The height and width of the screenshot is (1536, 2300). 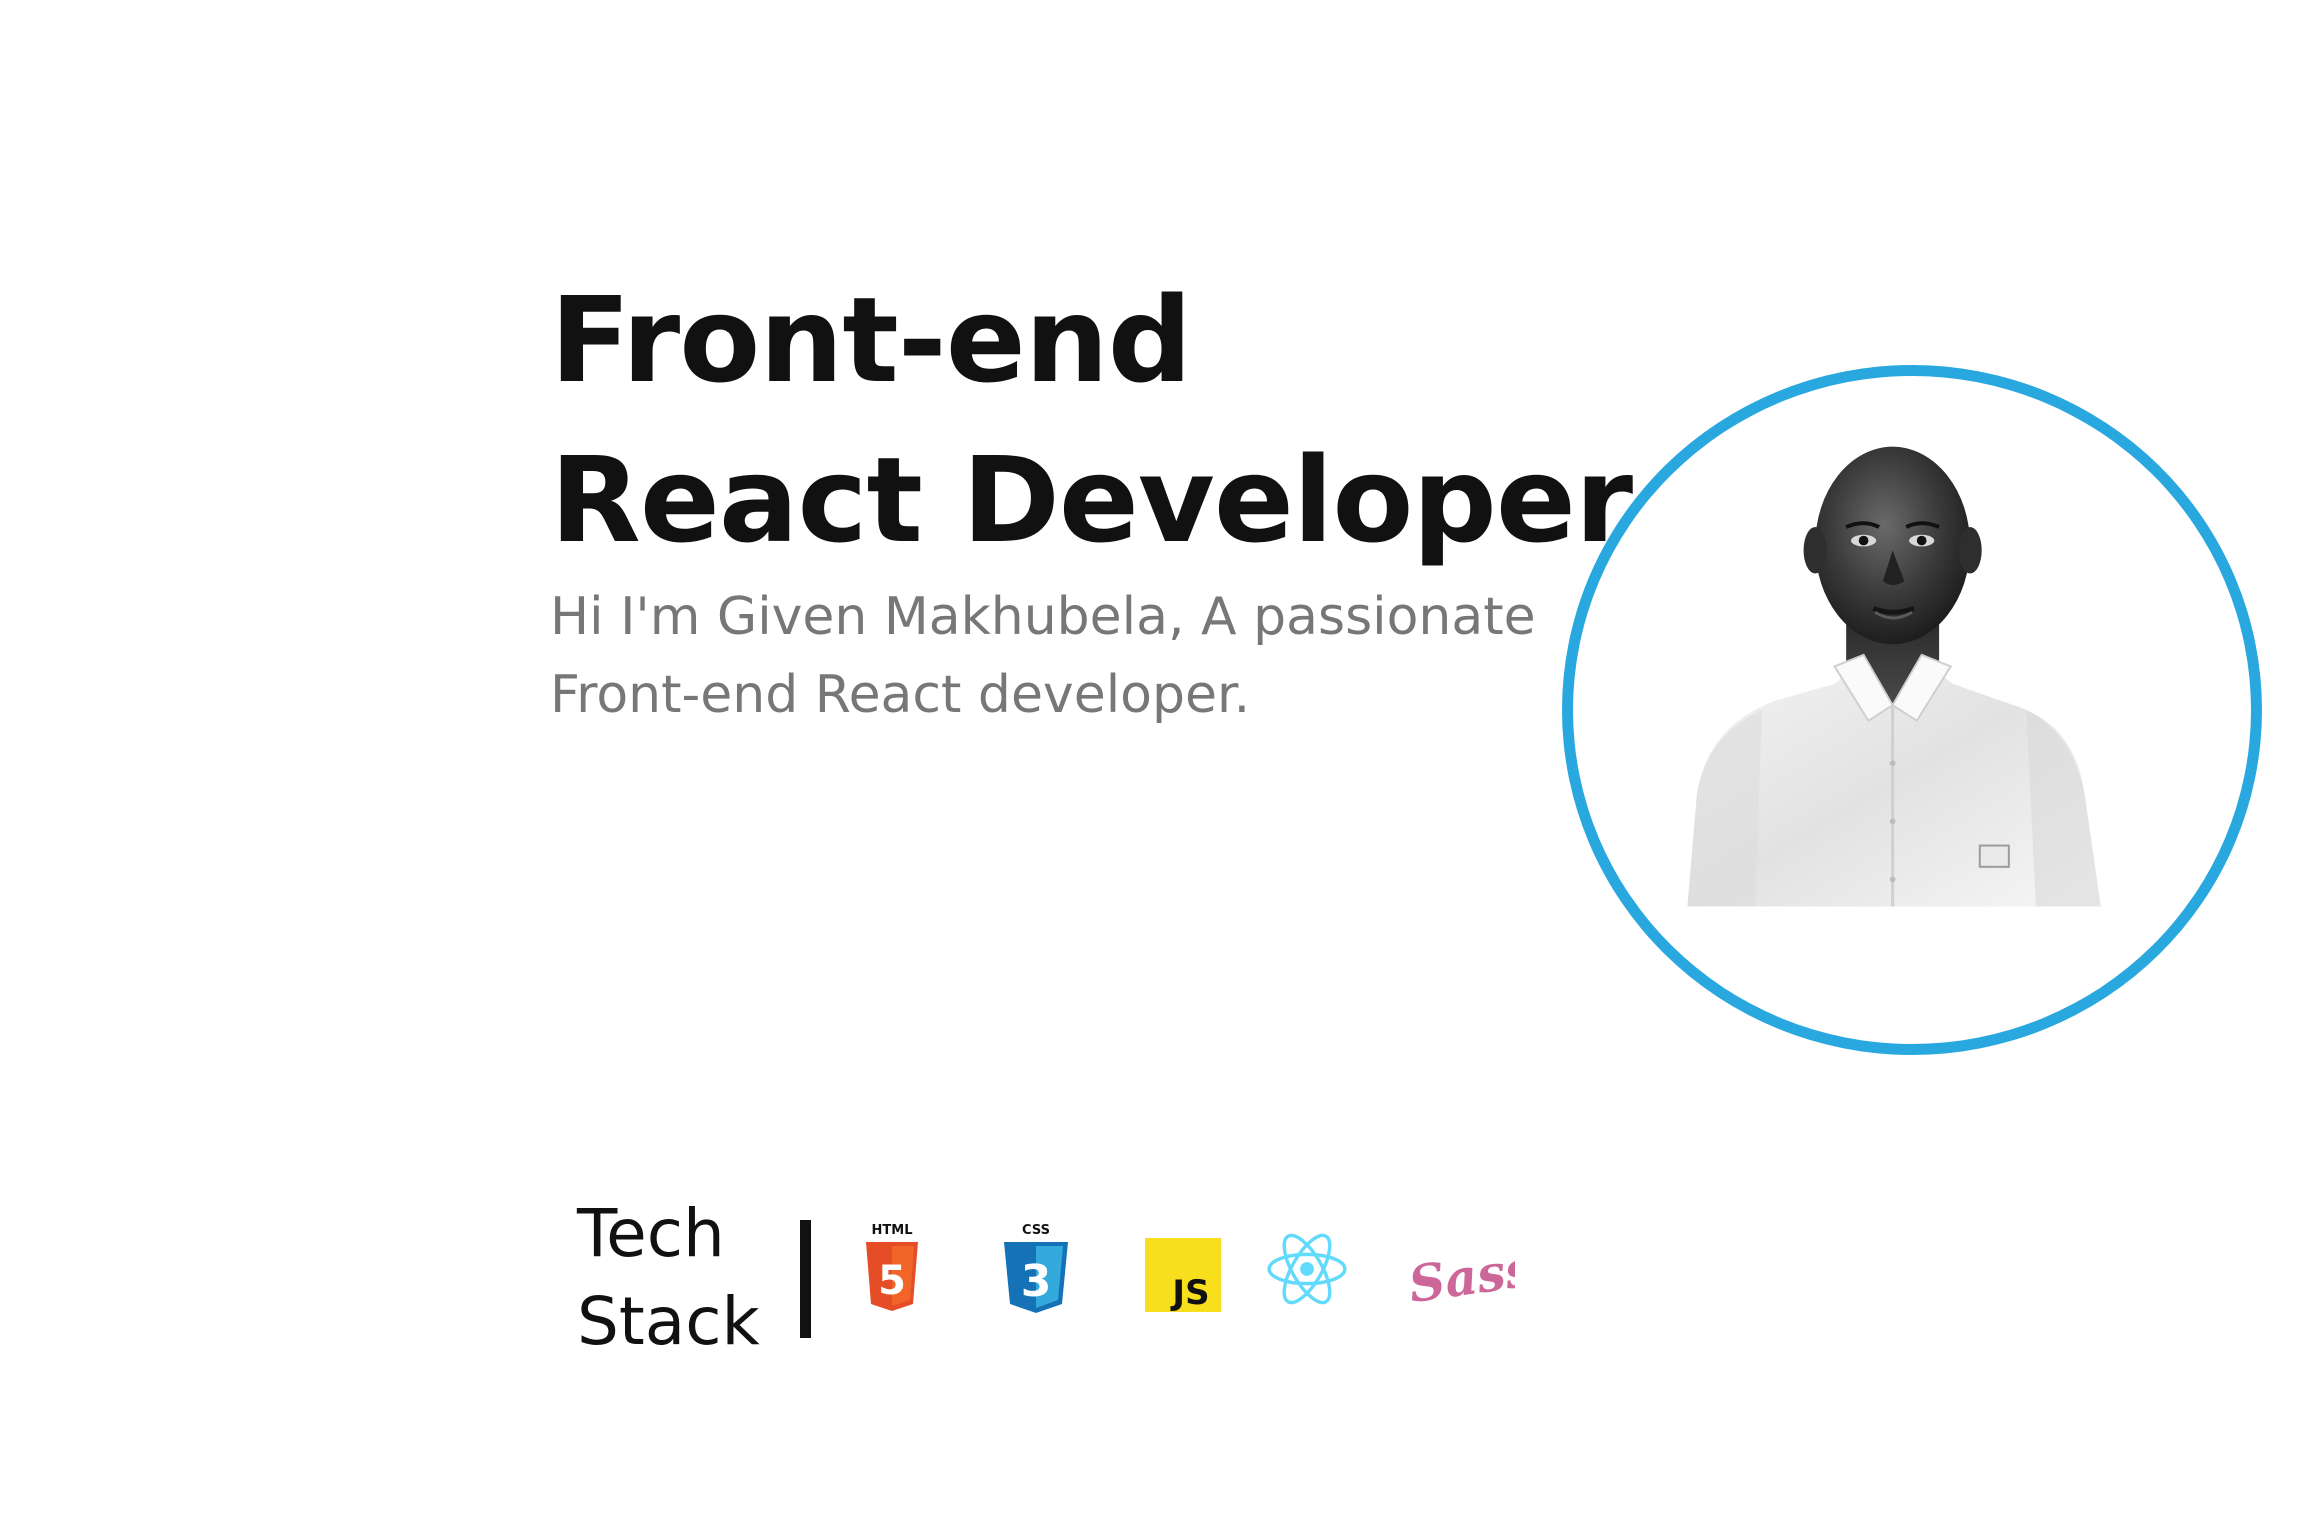 I want to click on sass-icon-glyph: Sass, so click(x=1460, y=1276).